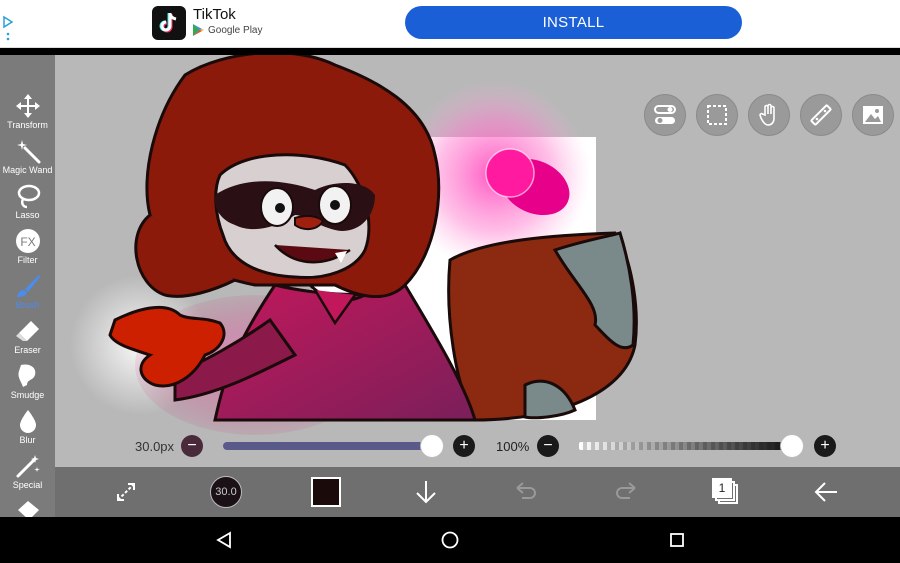 Image resolution: width=900 pixels, height=563 pixels. I want to click on swap-button, so click(126, 492).